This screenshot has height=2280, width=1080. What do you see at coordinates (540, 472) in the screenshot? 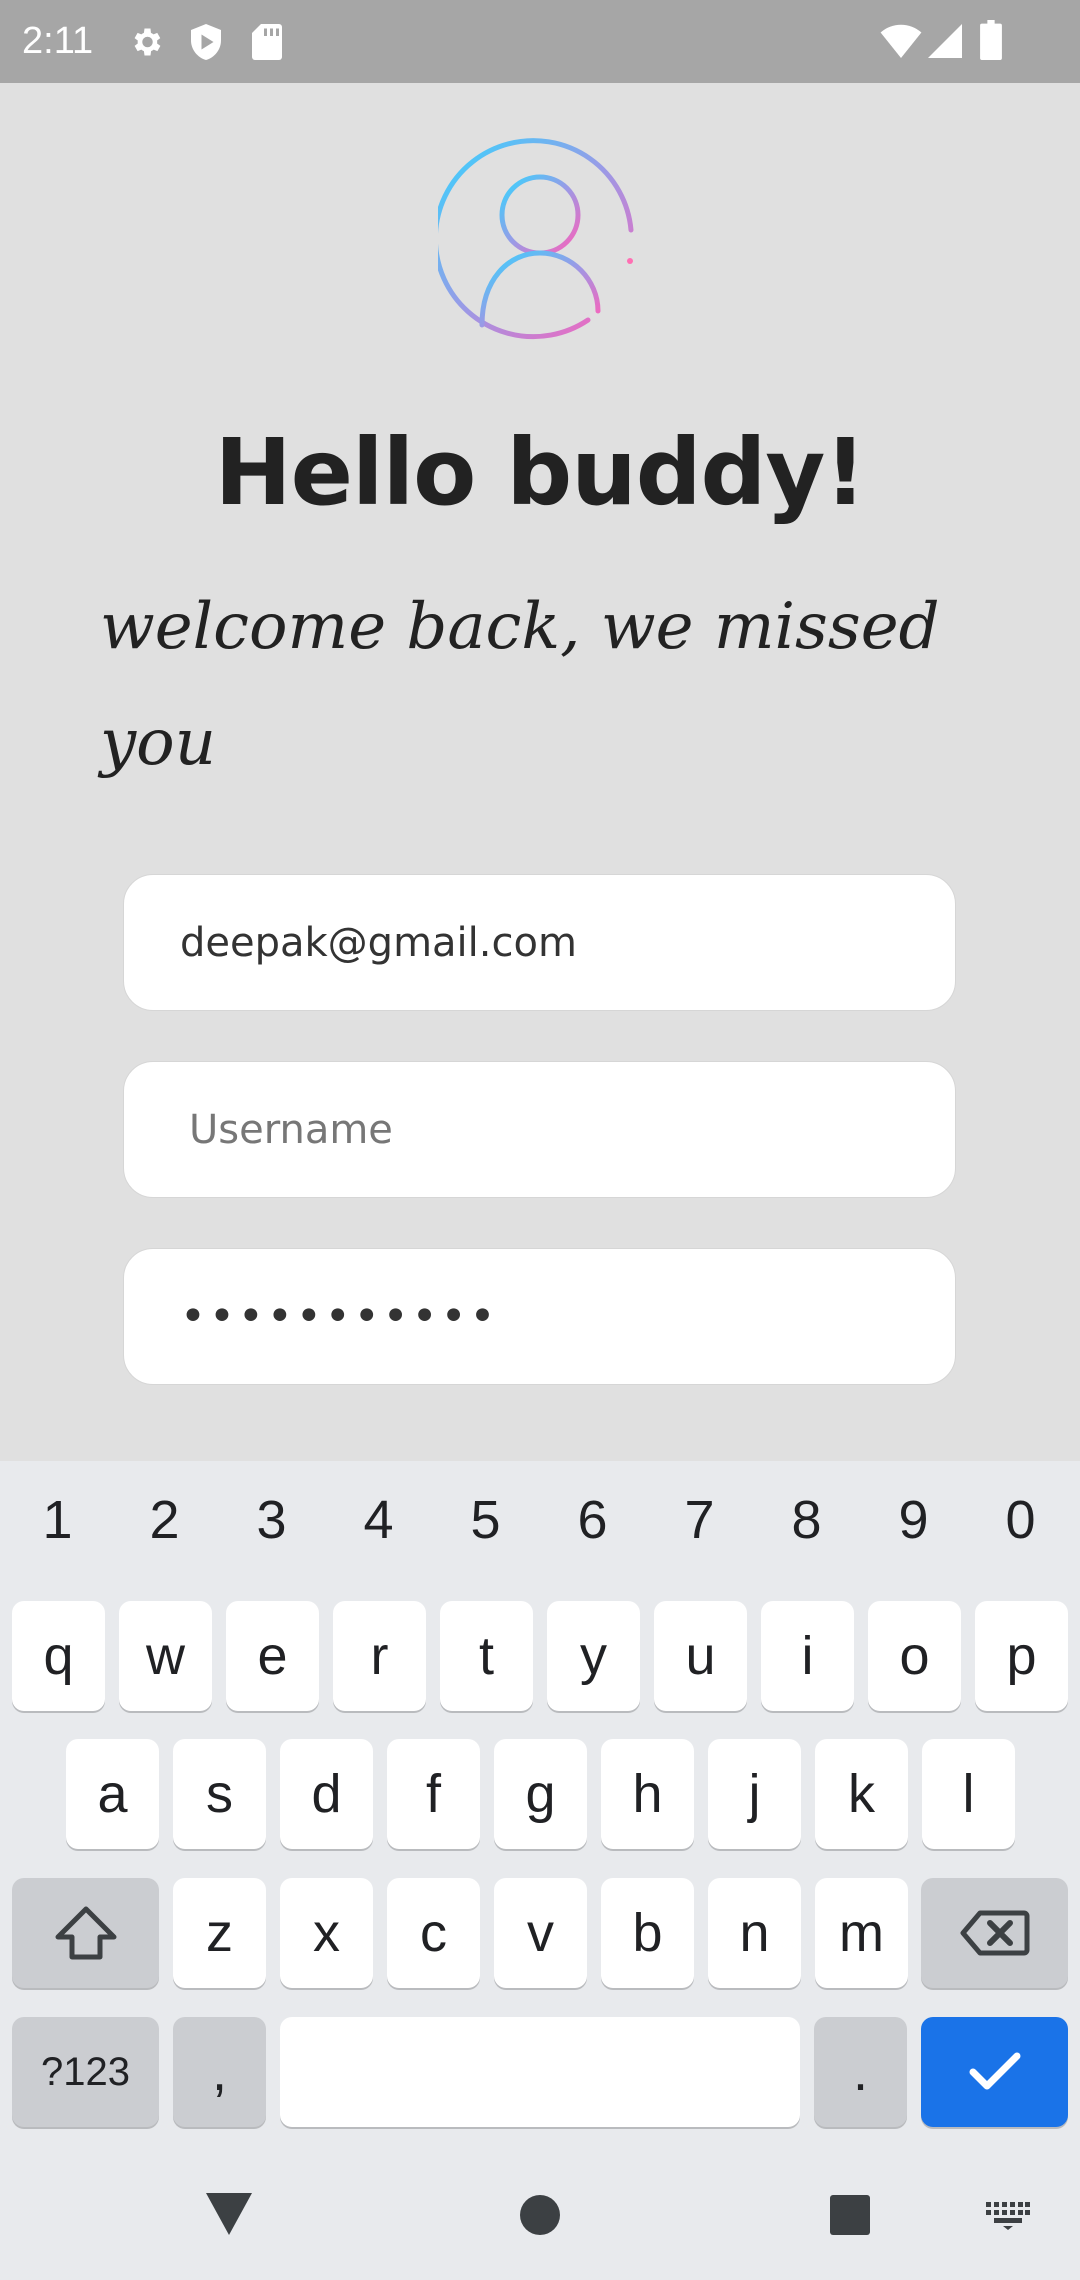
I see `page-title: Hello buddy!` at bounding box center [540, 472].